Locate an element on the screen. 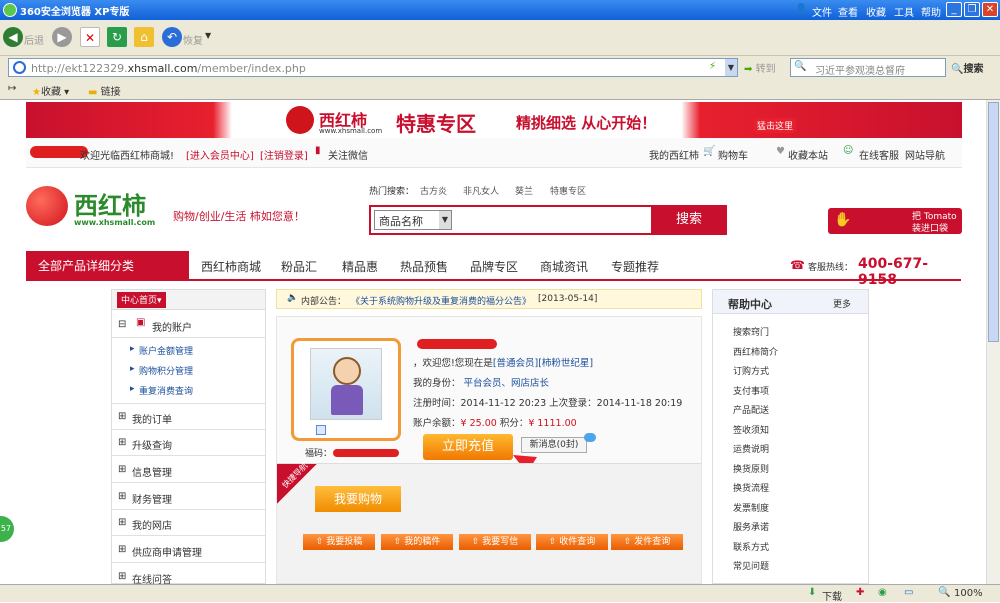 This screenshot has height=603, width=1000. avatar-edit-icon is located at coordinates (321, 430).